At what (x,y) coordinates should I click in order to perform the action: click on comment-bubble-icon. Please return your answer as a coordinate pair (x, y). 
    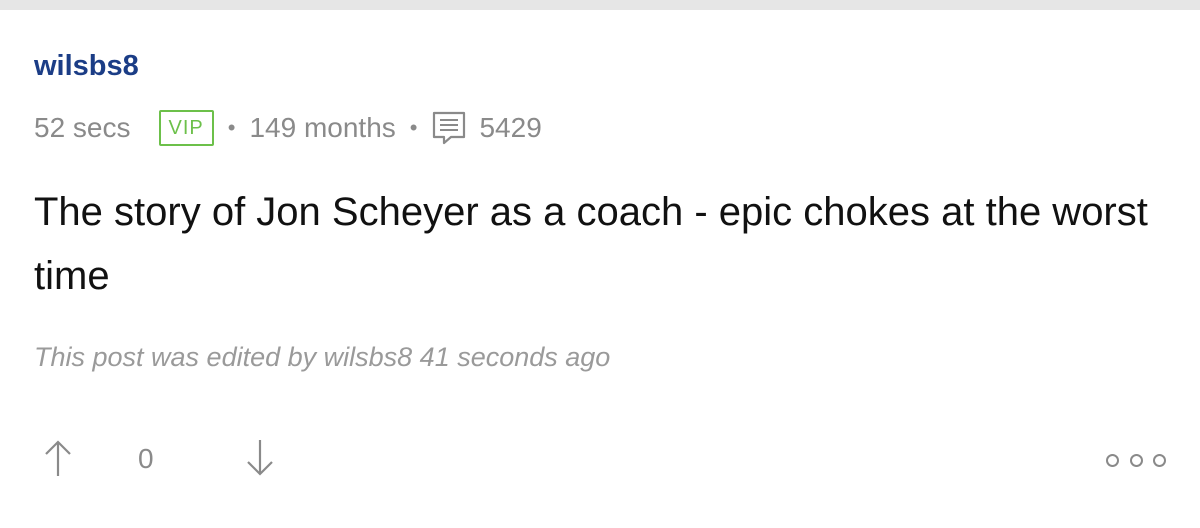
    Looking at the image, I should click on (449, 128).